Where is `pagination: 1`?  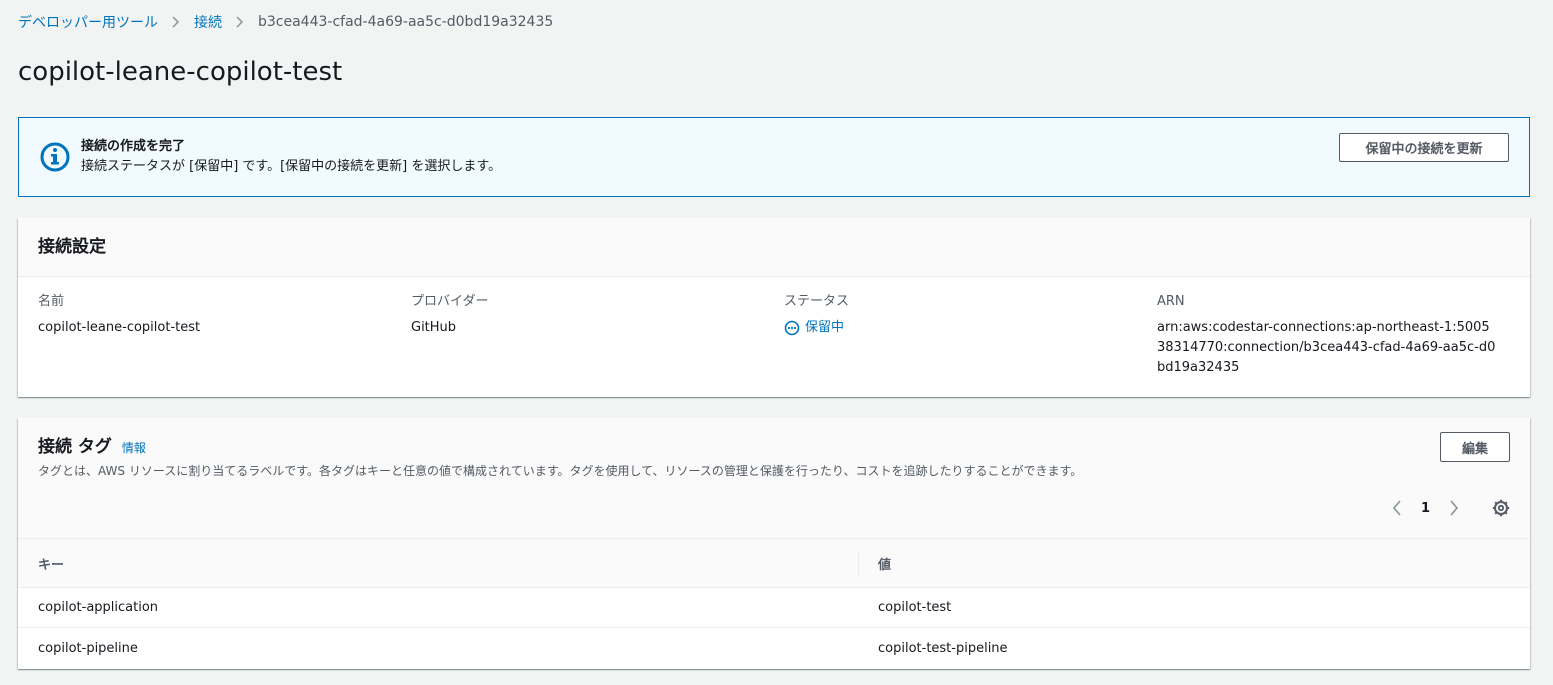 pagination: 1 is located at coordinates (1449, 508).